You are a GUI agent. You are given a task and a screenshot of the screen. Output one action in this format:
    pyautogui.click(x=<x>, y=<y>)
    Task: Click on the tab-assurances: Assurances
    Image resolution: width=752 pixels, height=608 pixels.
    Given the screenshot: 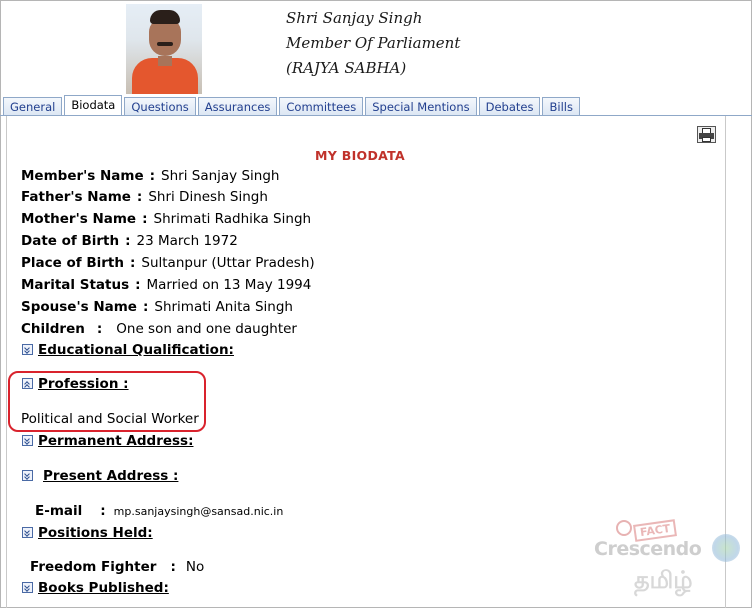 What is the action you would take?
    pyautogui.click(x=237, y=106)
    